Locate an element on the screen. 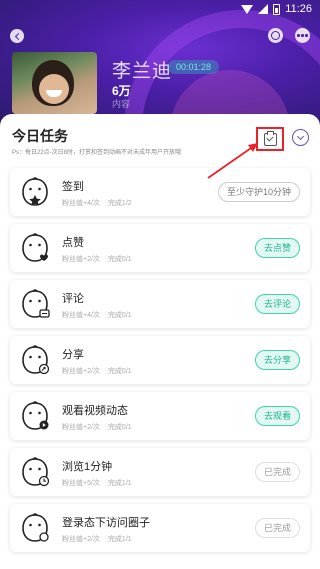  task-meta: 粉丝值+5/次 完成1/1 is located at coordinates (101, 483).